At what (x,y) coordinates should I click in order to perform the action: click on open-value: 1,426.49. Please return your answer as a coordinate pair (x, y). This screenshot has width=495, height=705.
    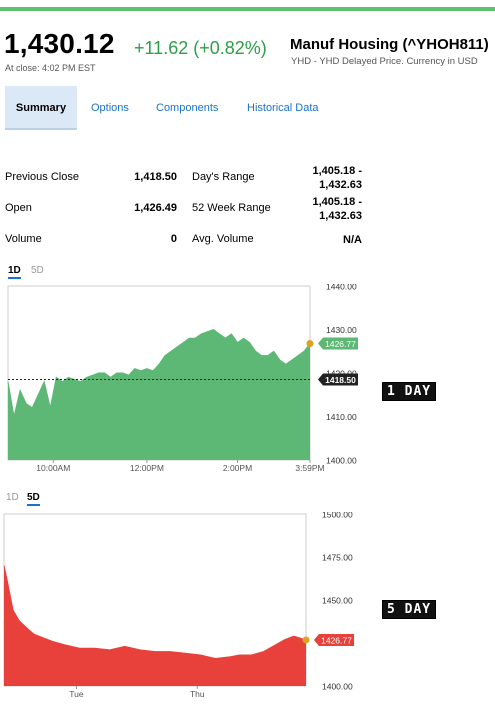
    Looking at the image, I should click on (155, 208).